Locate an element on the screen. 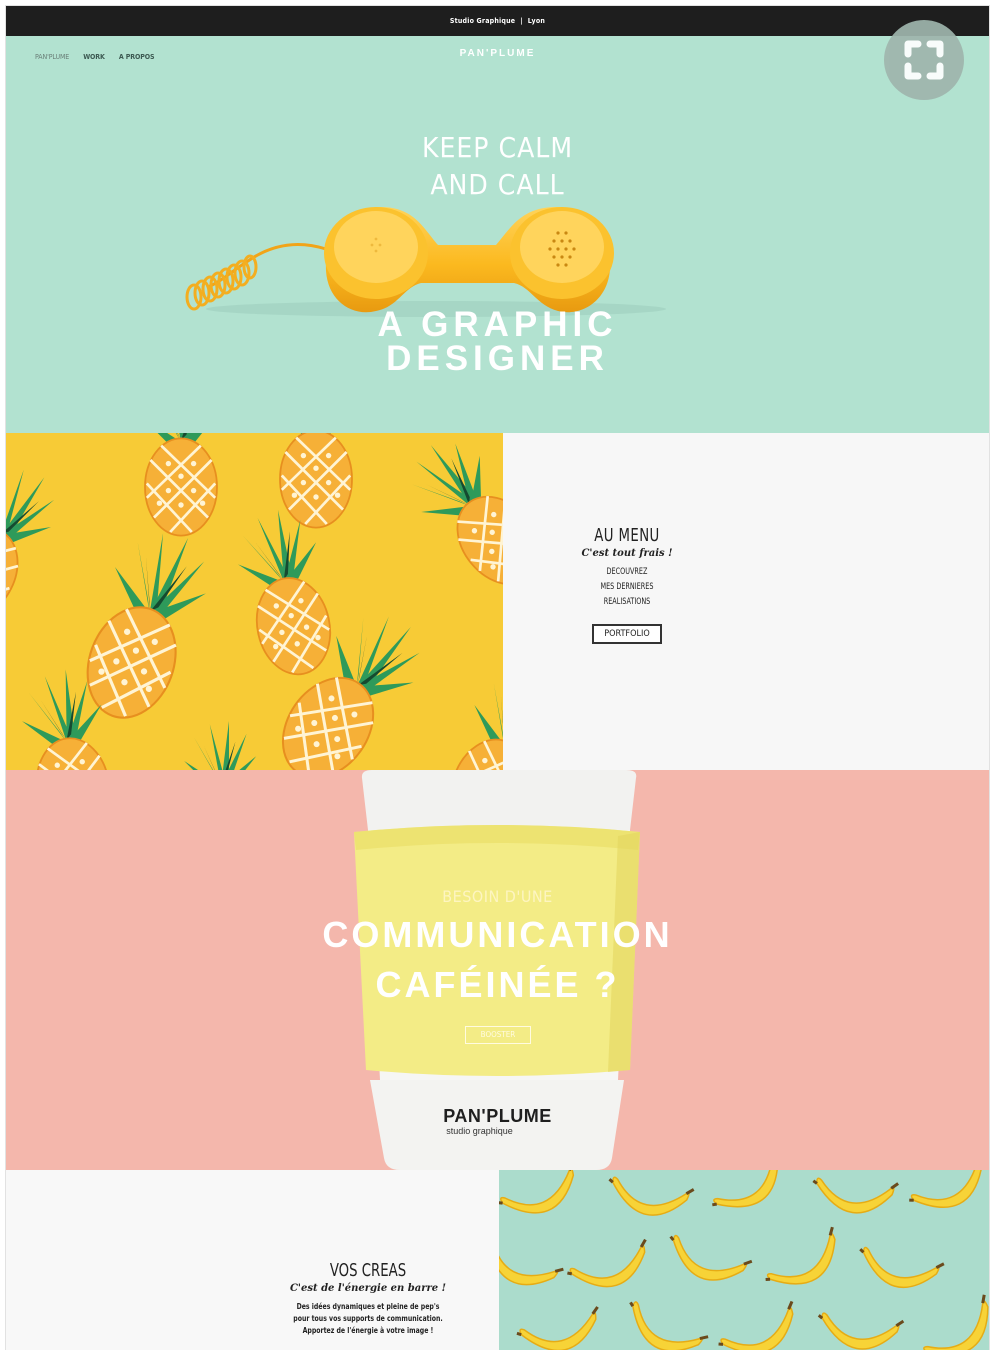 The height and width of the screenshot is (1350, 992). topbar-city: Lyon is located at coordinates (536, 21).